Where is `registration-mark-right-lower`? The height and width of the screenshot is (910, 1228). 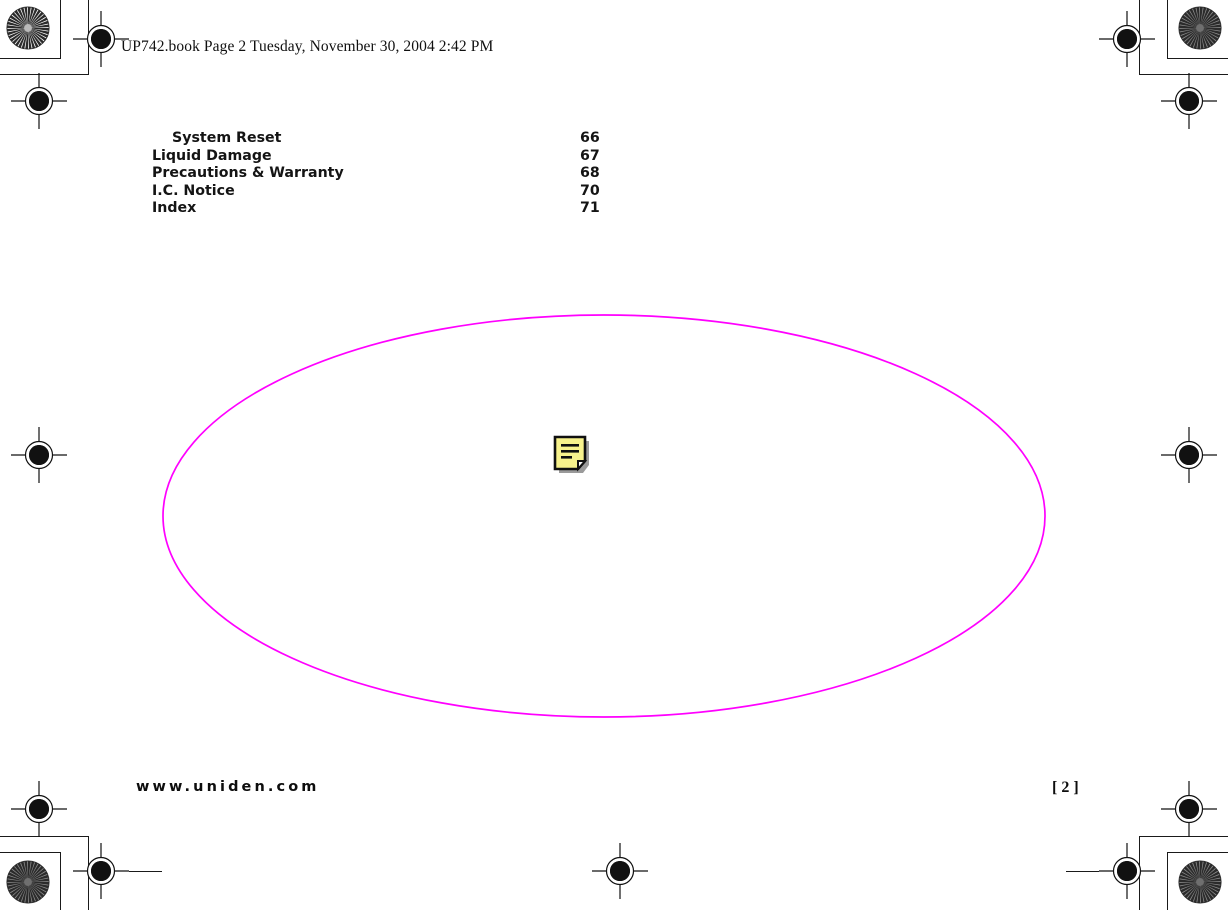
registration-mark-right-lower is located at coordinates (1189, 809).